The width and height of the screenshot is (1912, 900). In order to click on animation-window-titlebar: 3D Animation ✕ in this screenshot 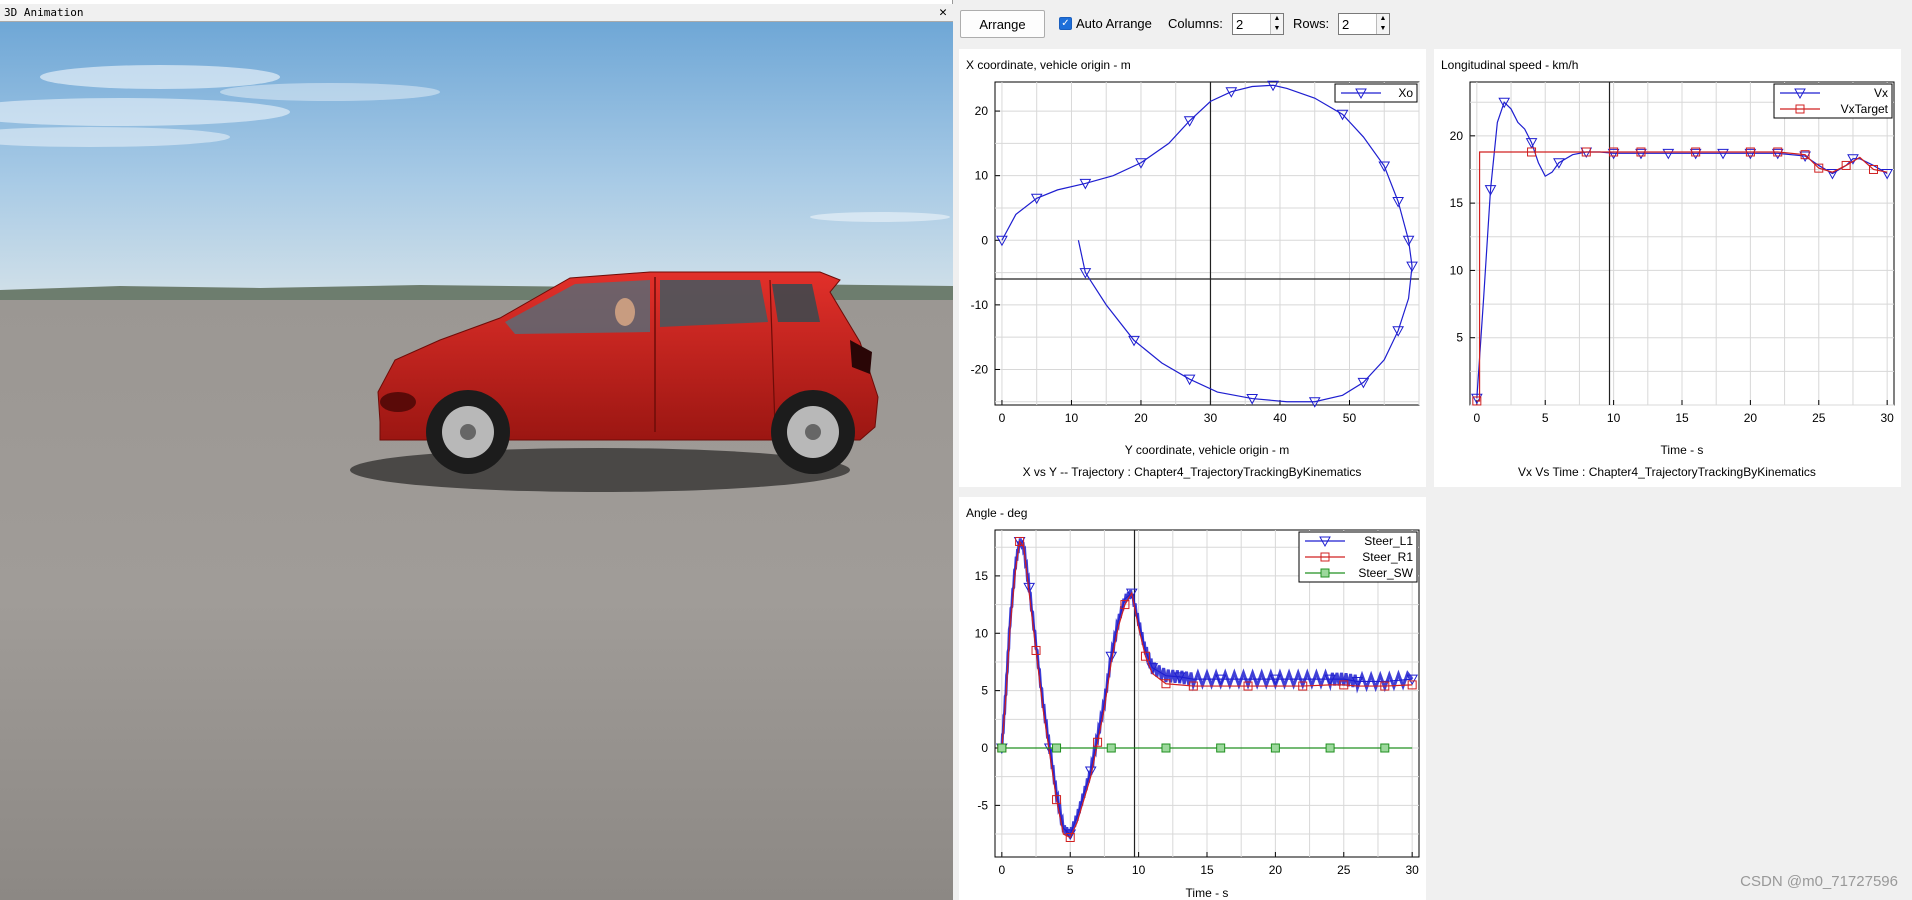, I will do `click(476, 13)`.